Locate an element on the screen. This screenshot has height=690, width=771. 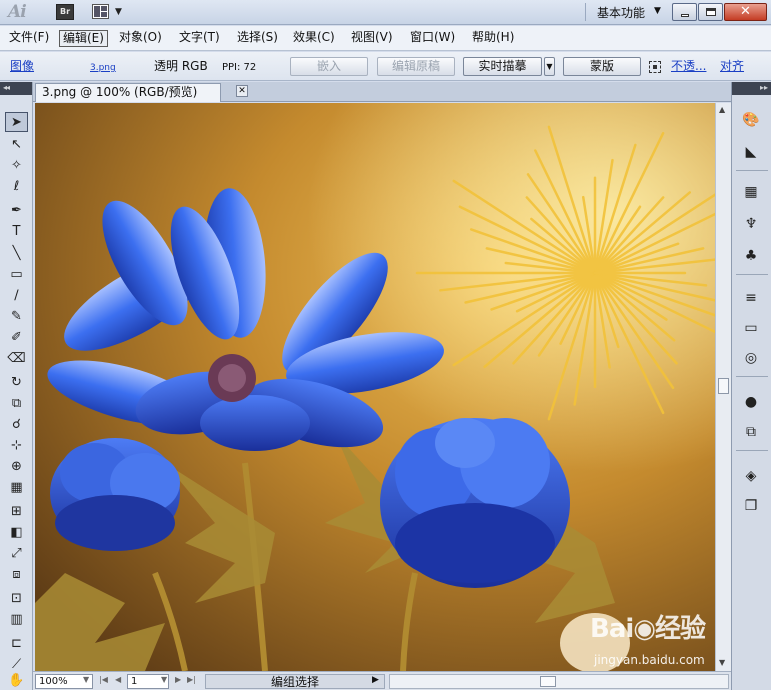
image-link: 图像 is located at coordinates (22, 66).